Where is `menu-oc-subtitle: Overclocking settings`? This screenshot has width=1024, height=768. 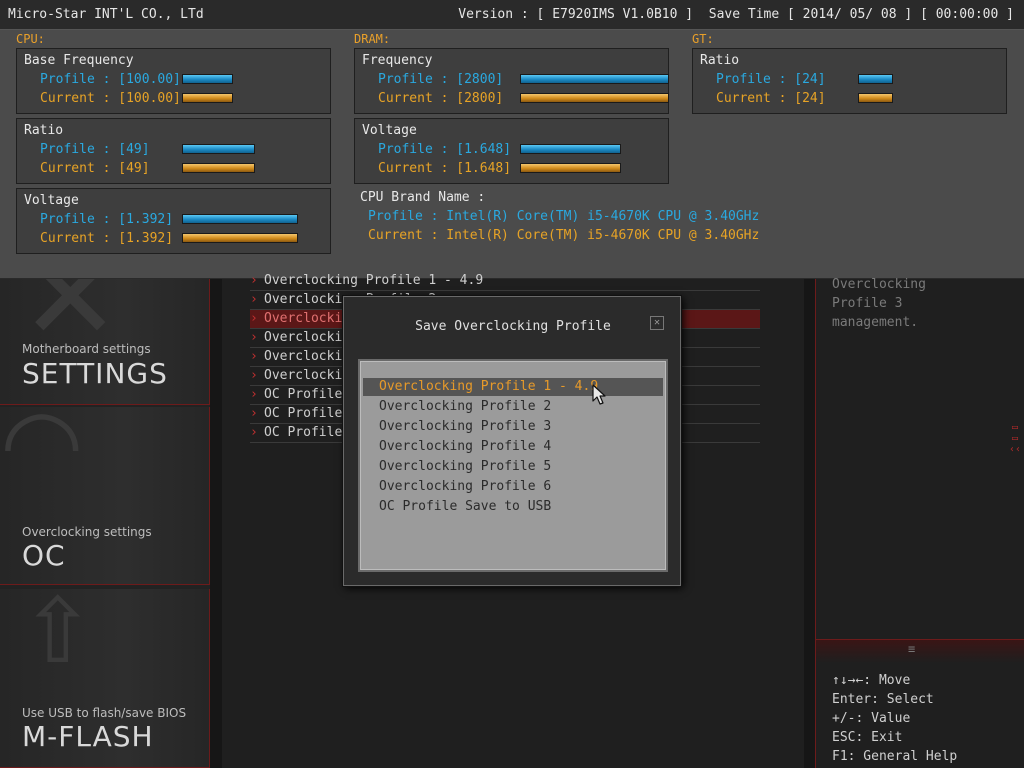
menu-oc-subtitle: Overclocking settings is located at coordinates (87, 532).